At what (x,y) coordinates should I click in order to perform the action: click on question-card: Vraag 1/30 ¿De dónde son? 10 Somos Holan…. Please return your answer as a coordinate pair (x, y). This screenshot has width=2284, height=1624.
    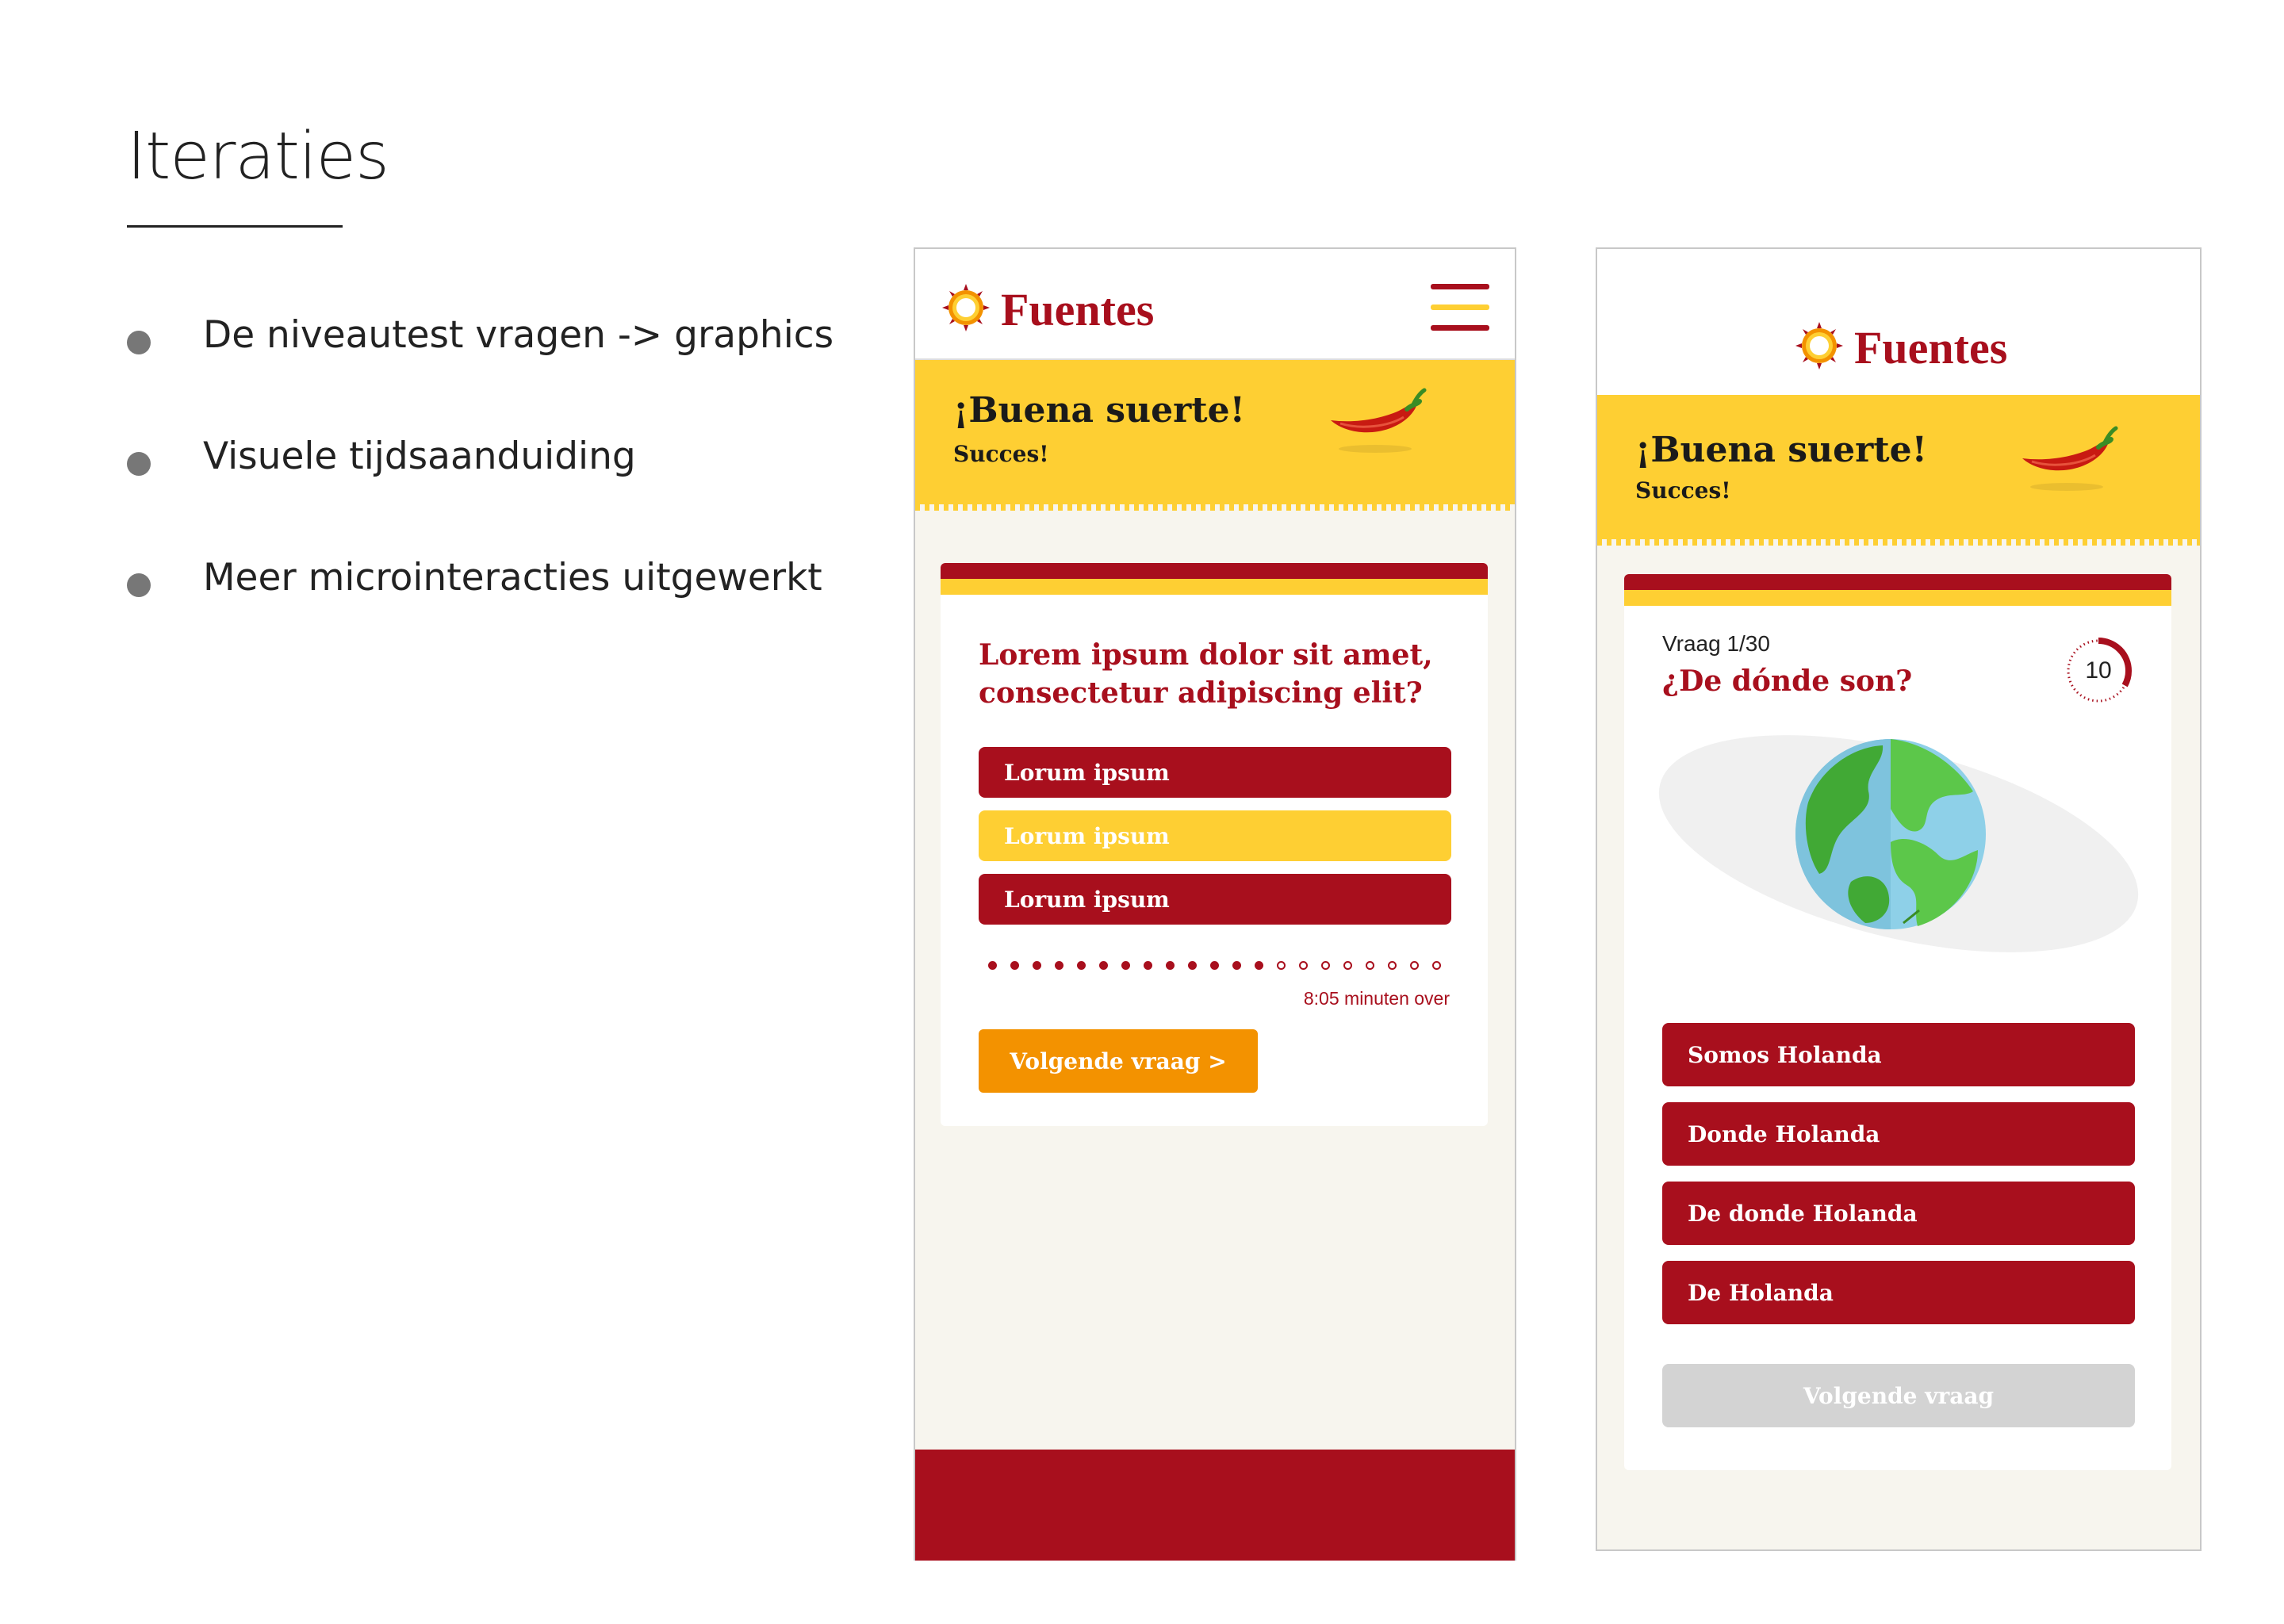
    Looking at the image, I should click on (1897, 1022).